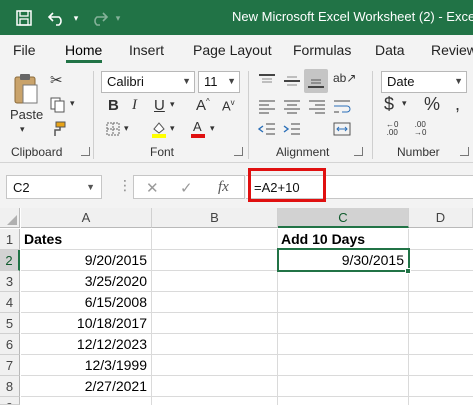  I want to click on chevron-down-icon: ▼, so click(90, 187).